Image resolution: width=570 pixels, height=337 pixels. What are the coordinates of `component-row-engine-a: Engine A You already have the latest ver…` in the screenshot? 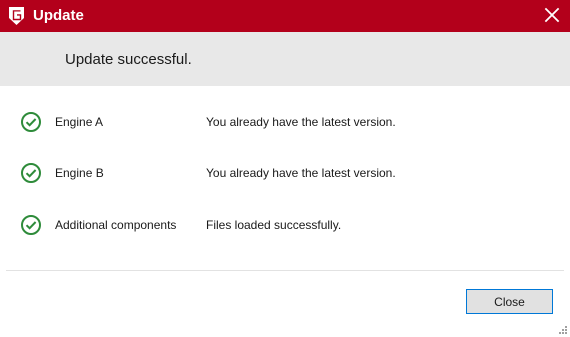 It's located at (285, 124).